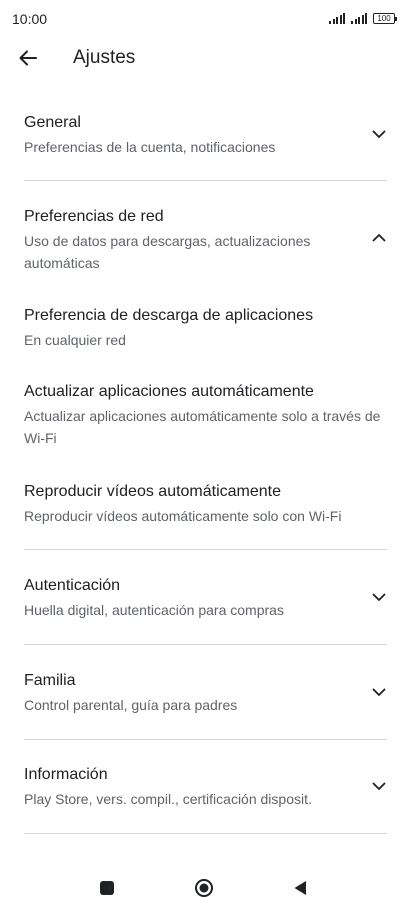  What do you see at coordinates (66, 774) in the screenshot?
I see `section-title: Información` at bounding box center [66, 774].